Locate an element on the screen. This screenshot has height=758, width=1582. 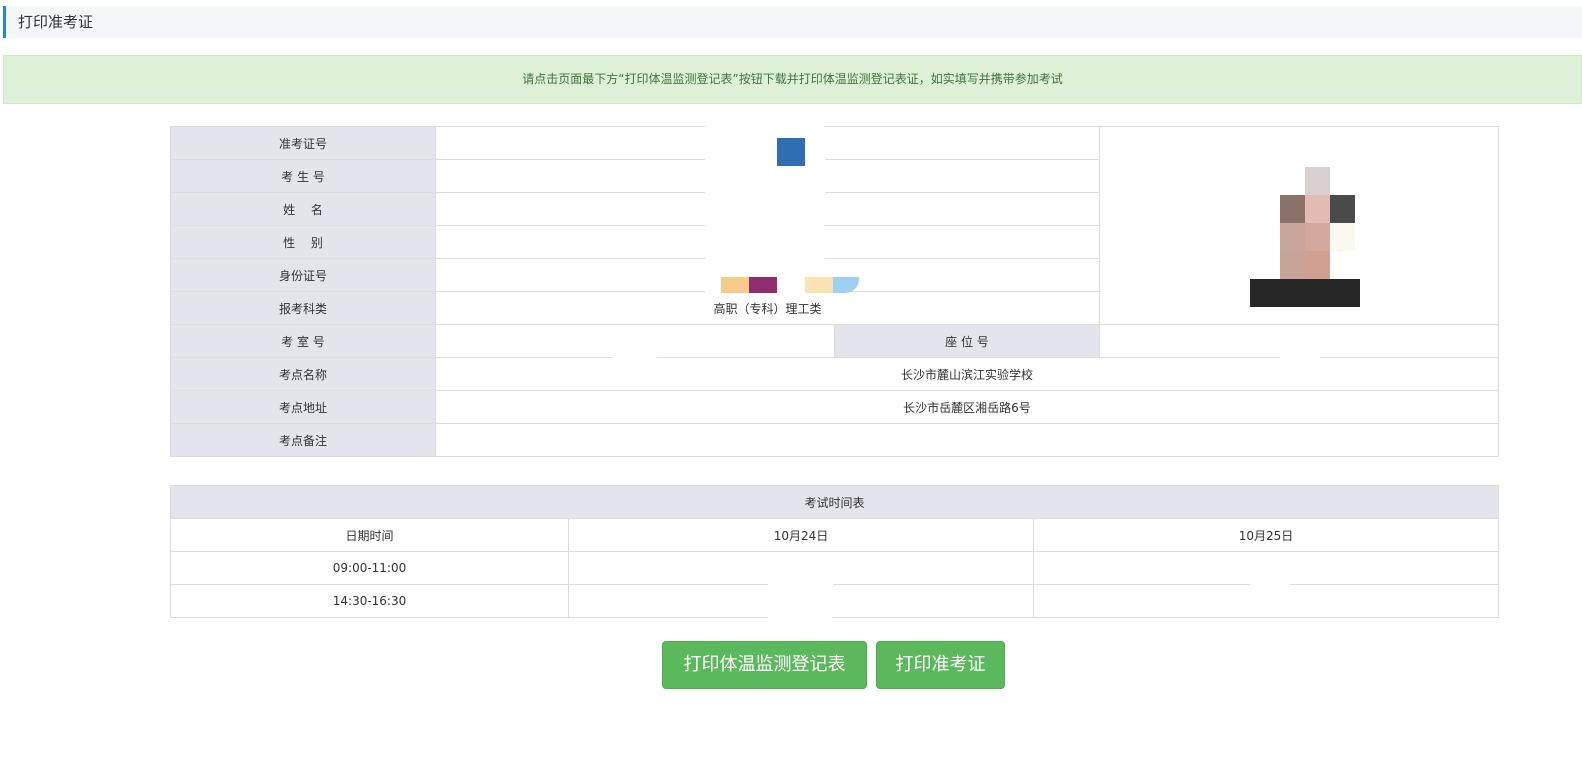
schedule-header-row: 日期时间 10月24日 10月25日 is located at coordinates (835, 535).